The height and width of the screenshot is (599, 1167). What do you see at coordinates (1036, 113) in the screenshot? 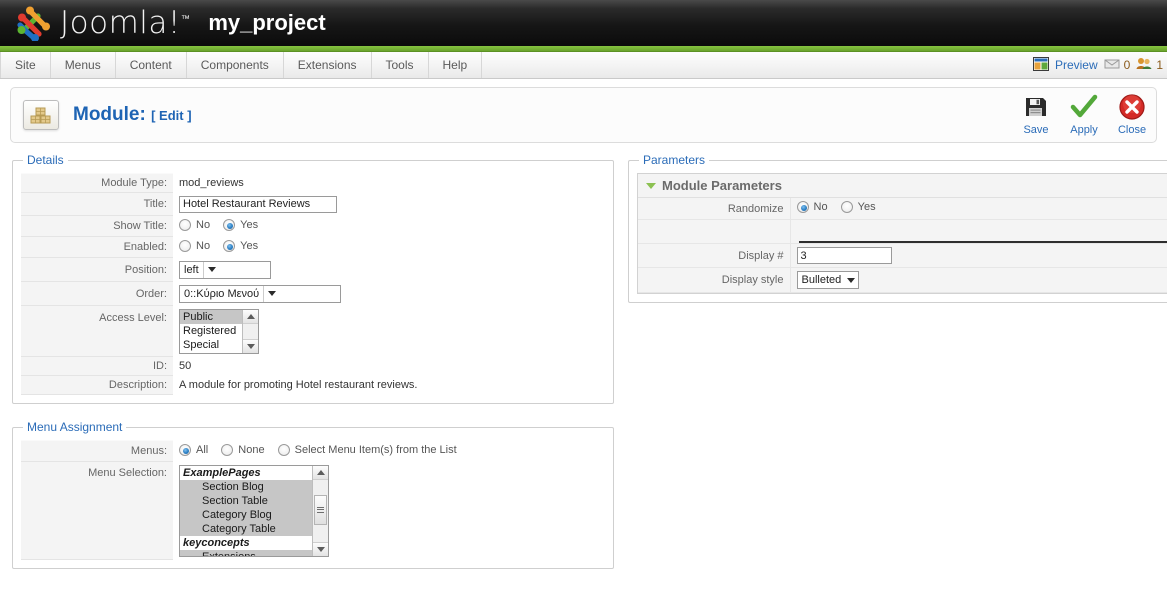
I see `save-button: Save` at bounding box center [1036, 113].